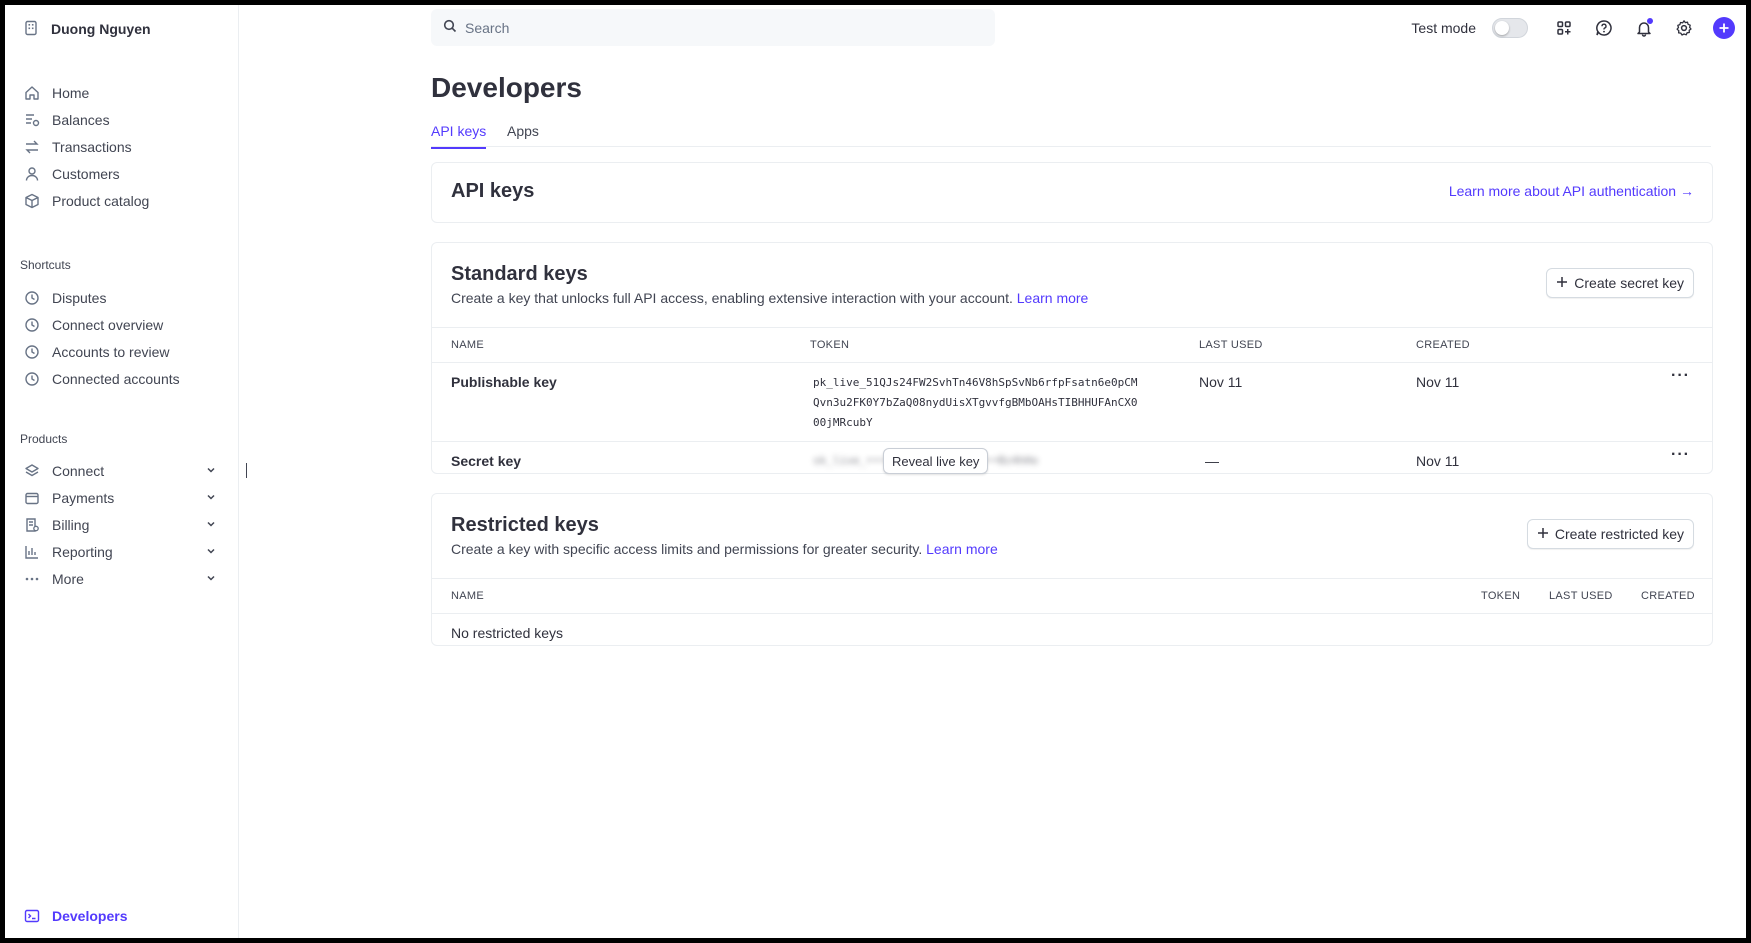  I want to click on billing-icon, so click(32, 525).